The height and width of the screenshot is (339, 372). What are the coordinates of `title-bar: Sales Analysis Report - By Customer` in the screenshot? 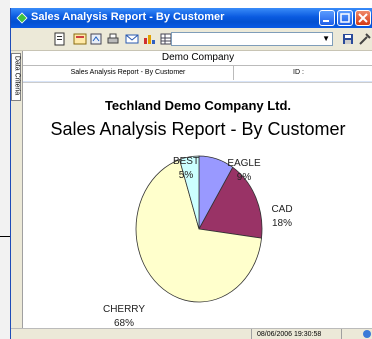 It's located at (191, 18).